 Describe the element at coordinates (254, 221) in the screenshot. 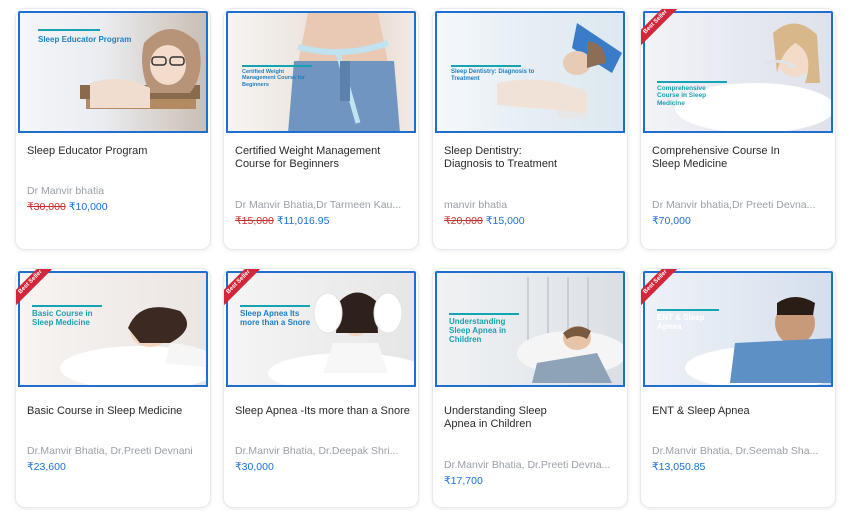

I see `original-price: ₹15,000` at that location.